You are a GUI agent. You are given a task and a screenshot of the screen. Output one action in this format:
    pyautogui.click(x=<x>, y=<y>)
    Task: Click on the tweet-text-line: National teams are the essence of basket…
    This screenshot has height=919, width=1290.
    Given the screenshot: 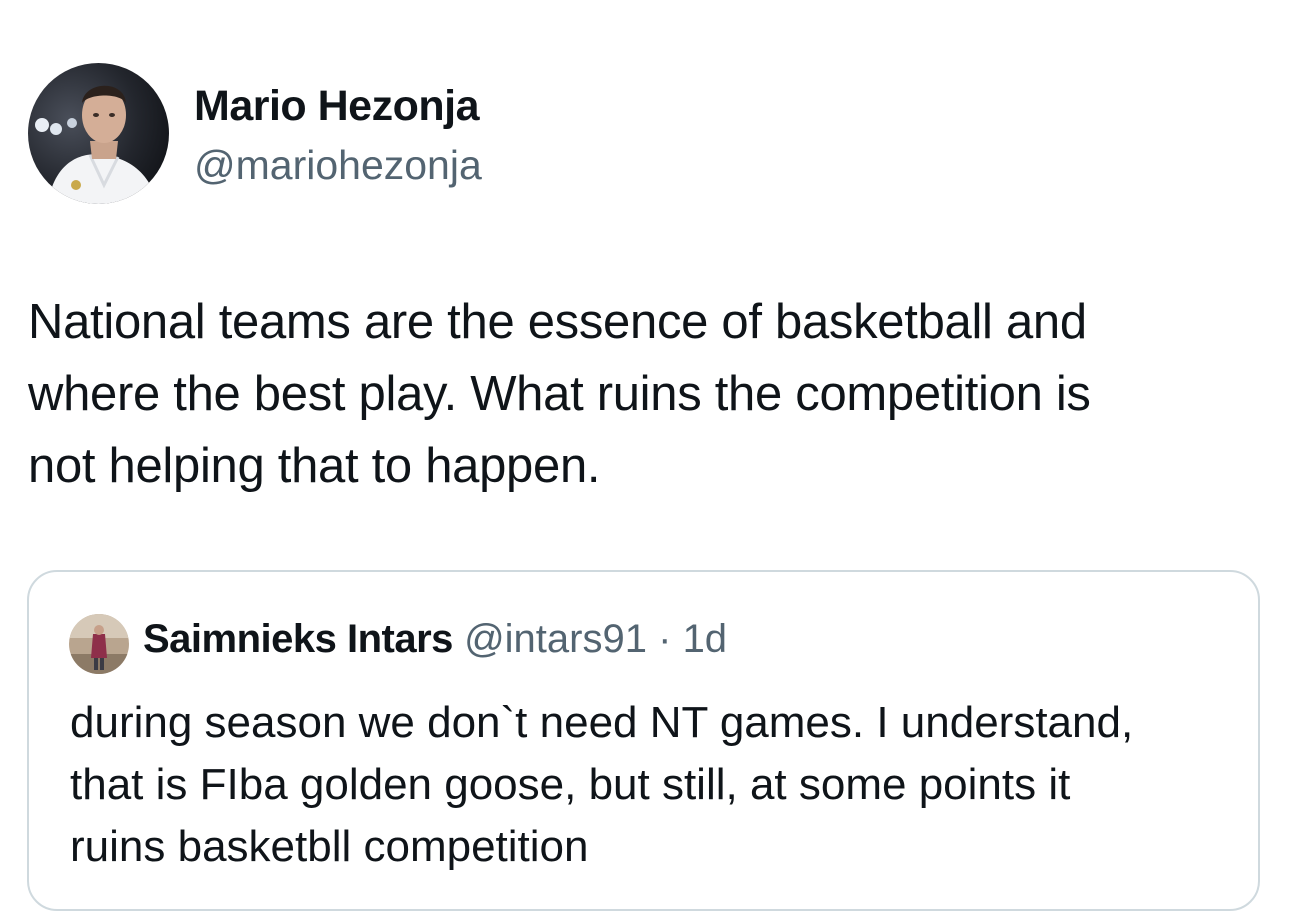 What is the action you would take?
    pyautogui.click(x=557, y=322)
    